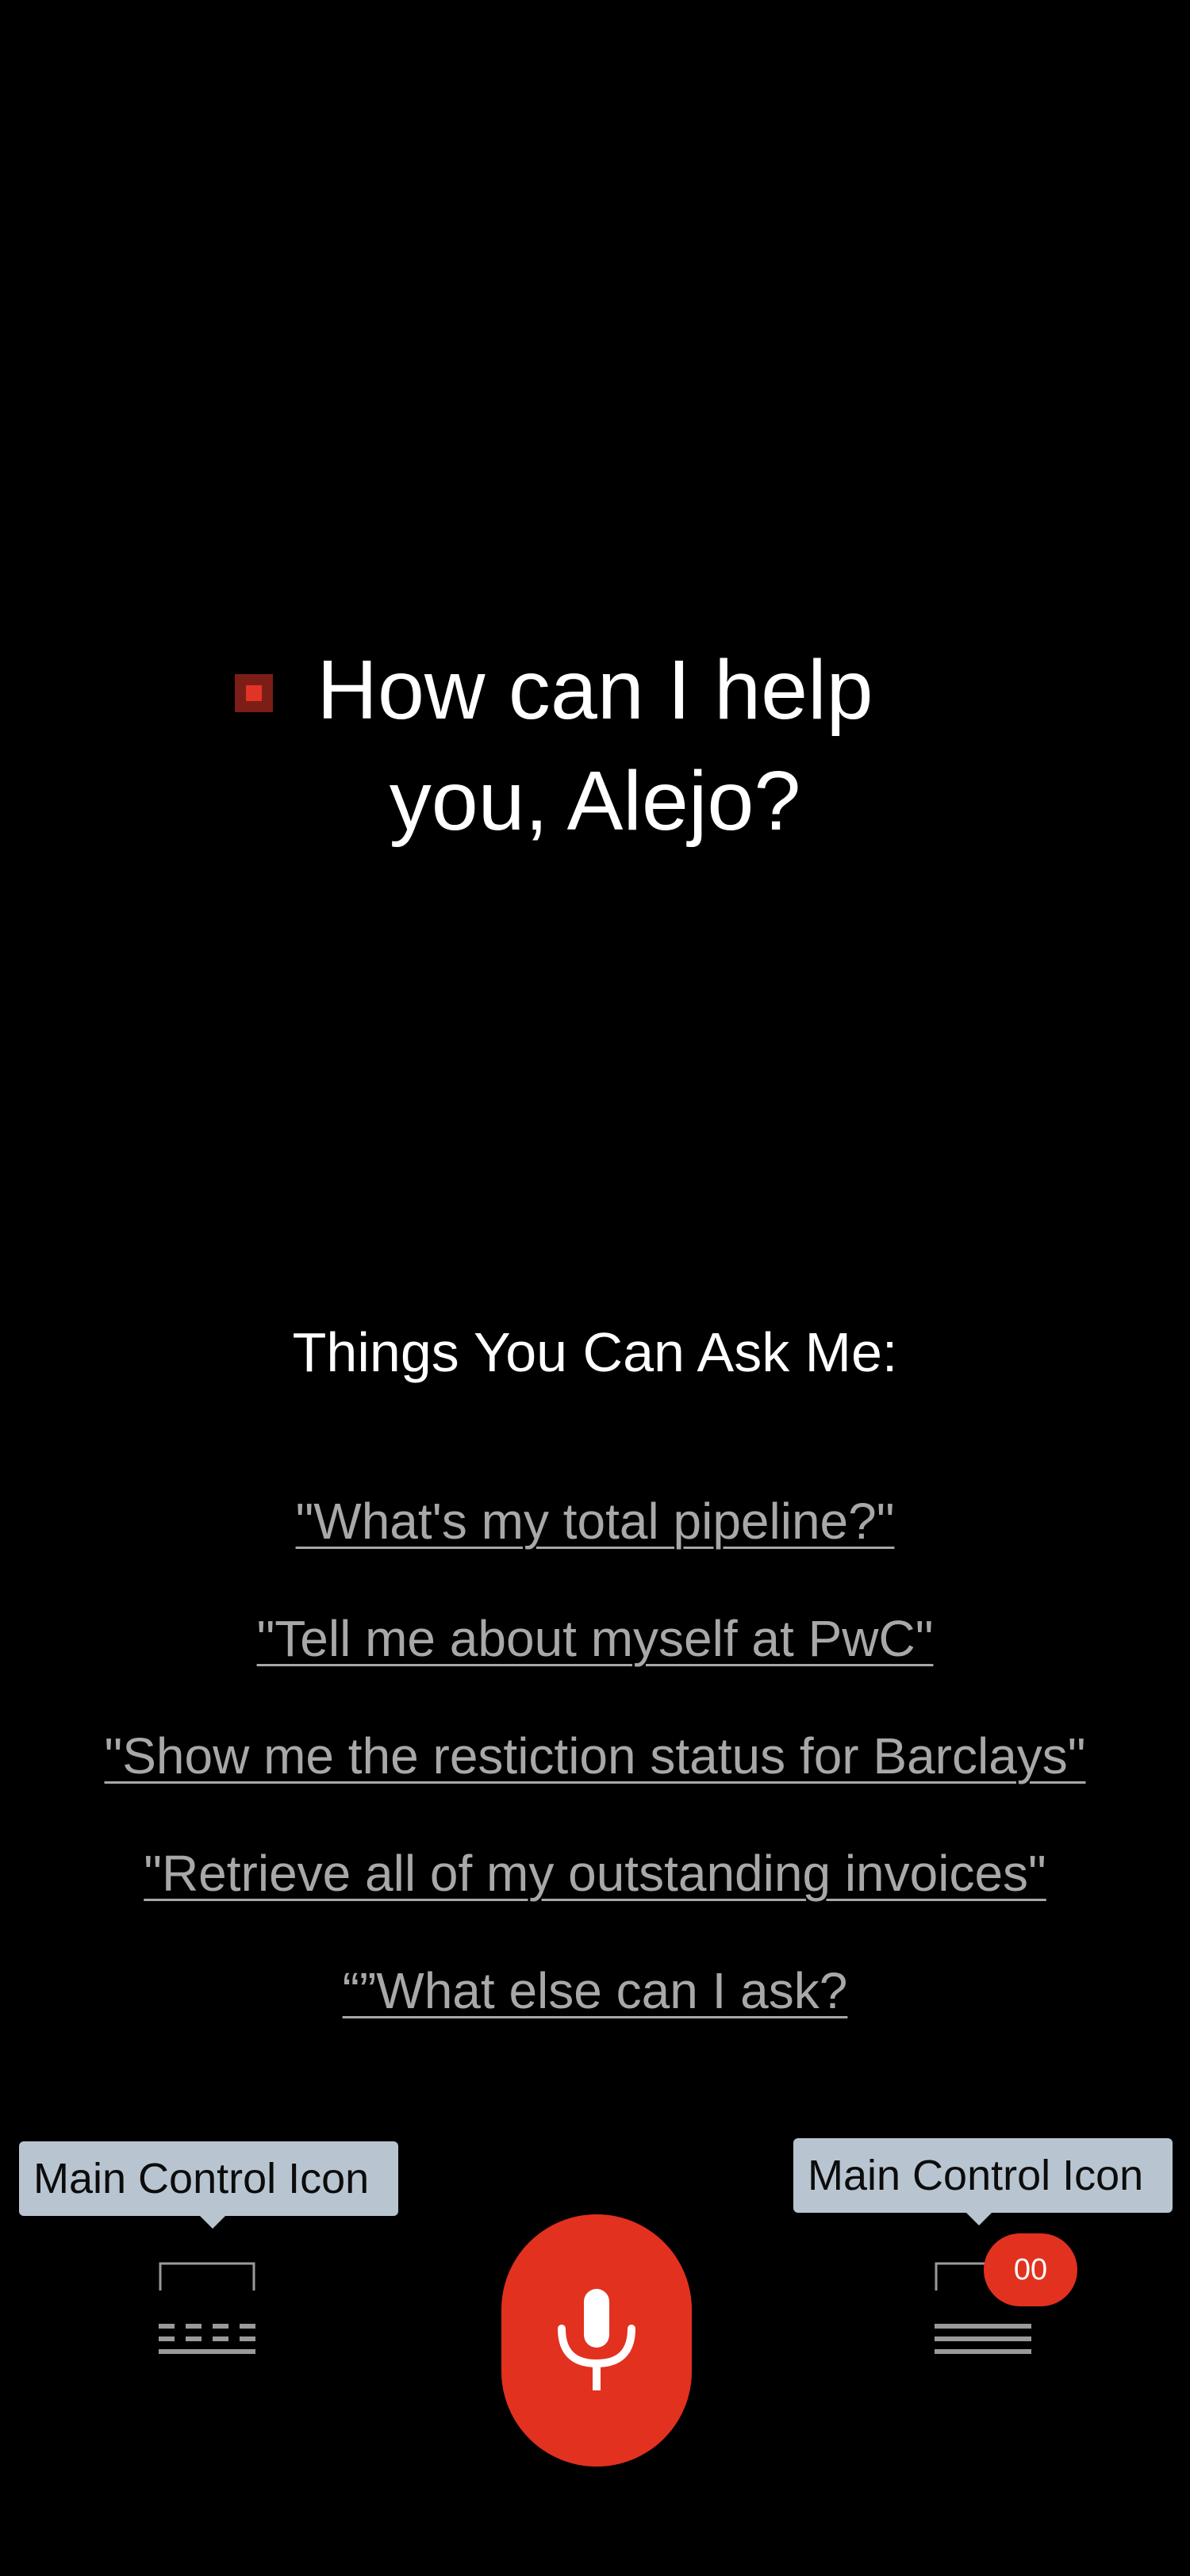 This screenshot has width=1190, height=2576. Describe the element at coordinates (595, 1522) in the screenshot. I see `suggestion-total-pipeline: "What's my total pipeline?"` at that location.